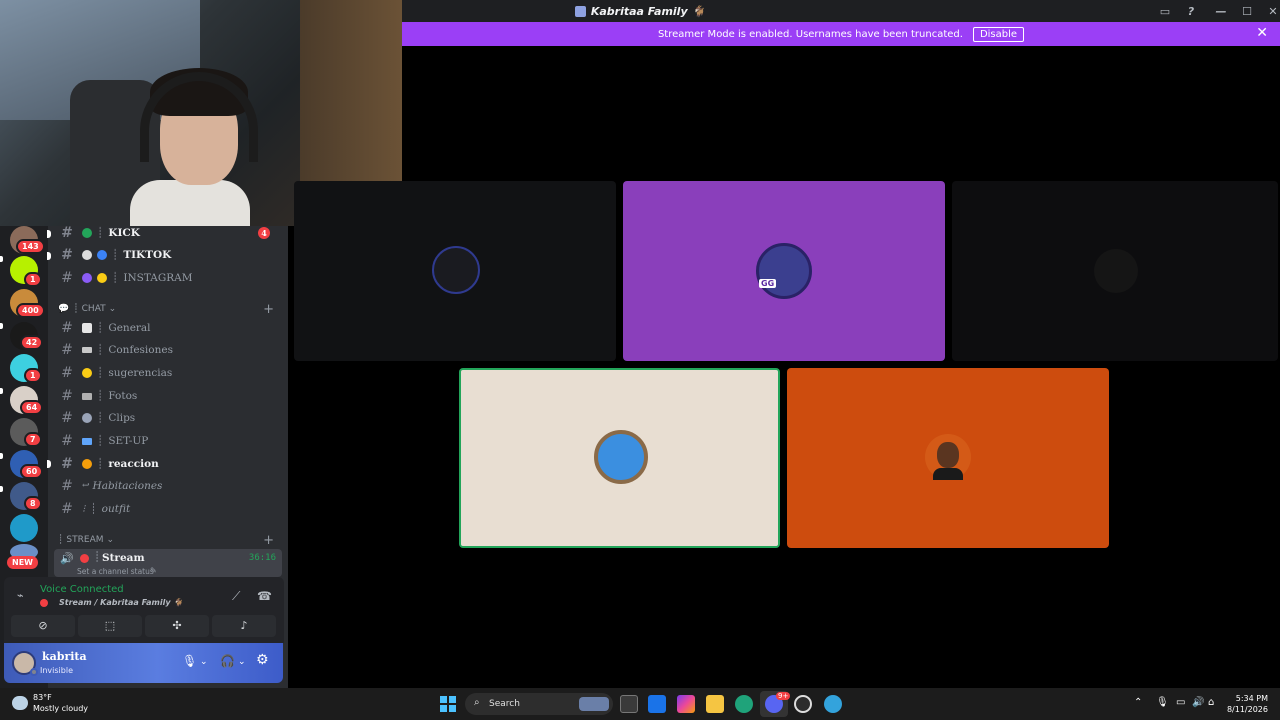 This screenshot has height=720, width=1280. I want to click on yellow-circle-icon, so click(102, 278).